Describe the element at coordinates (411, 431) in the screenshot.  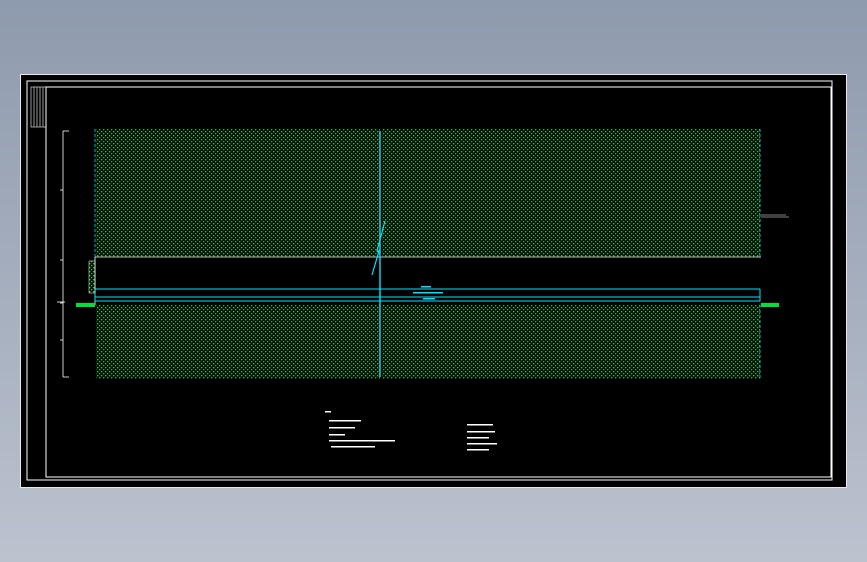
I see `notes-block` at that location.